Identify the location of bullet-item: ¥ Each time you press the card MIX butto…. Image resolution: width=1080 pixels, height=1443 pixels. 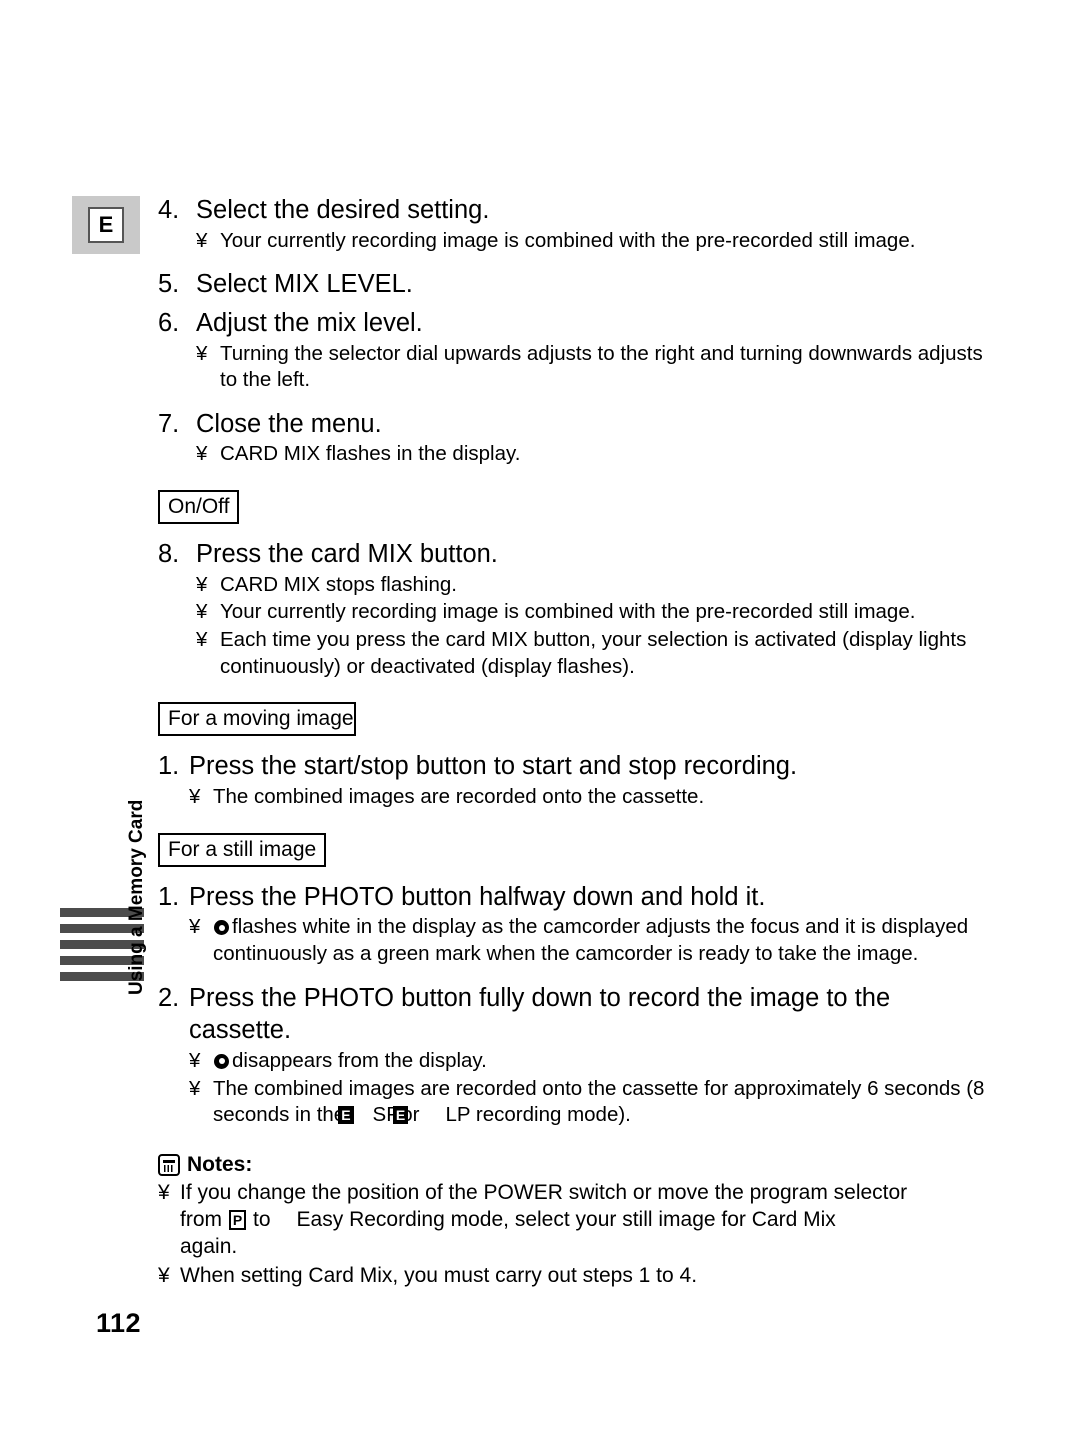
(592, 653).